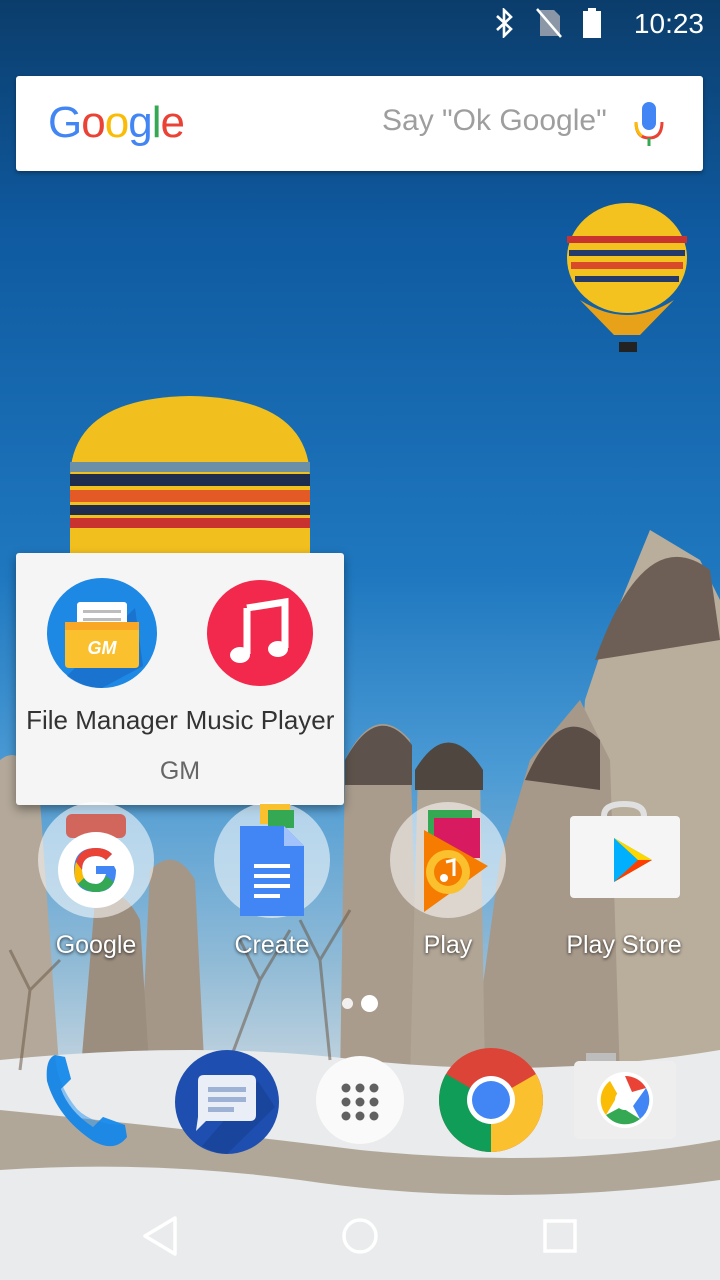  Describe the element at coordinates (88, 1100) in the screenshot. I see `phone-icon` at that location.